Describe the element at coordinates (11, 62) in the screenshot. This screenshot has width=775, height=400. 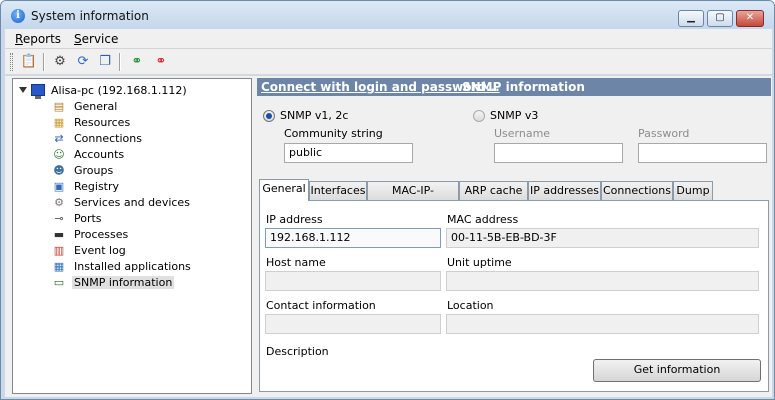
I see `toolbar-grip` at that location.